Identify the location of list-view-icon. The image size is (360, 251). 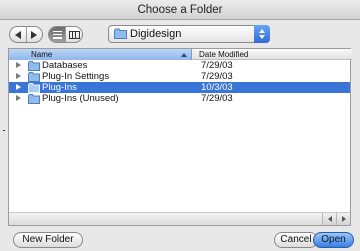
(57, 34).